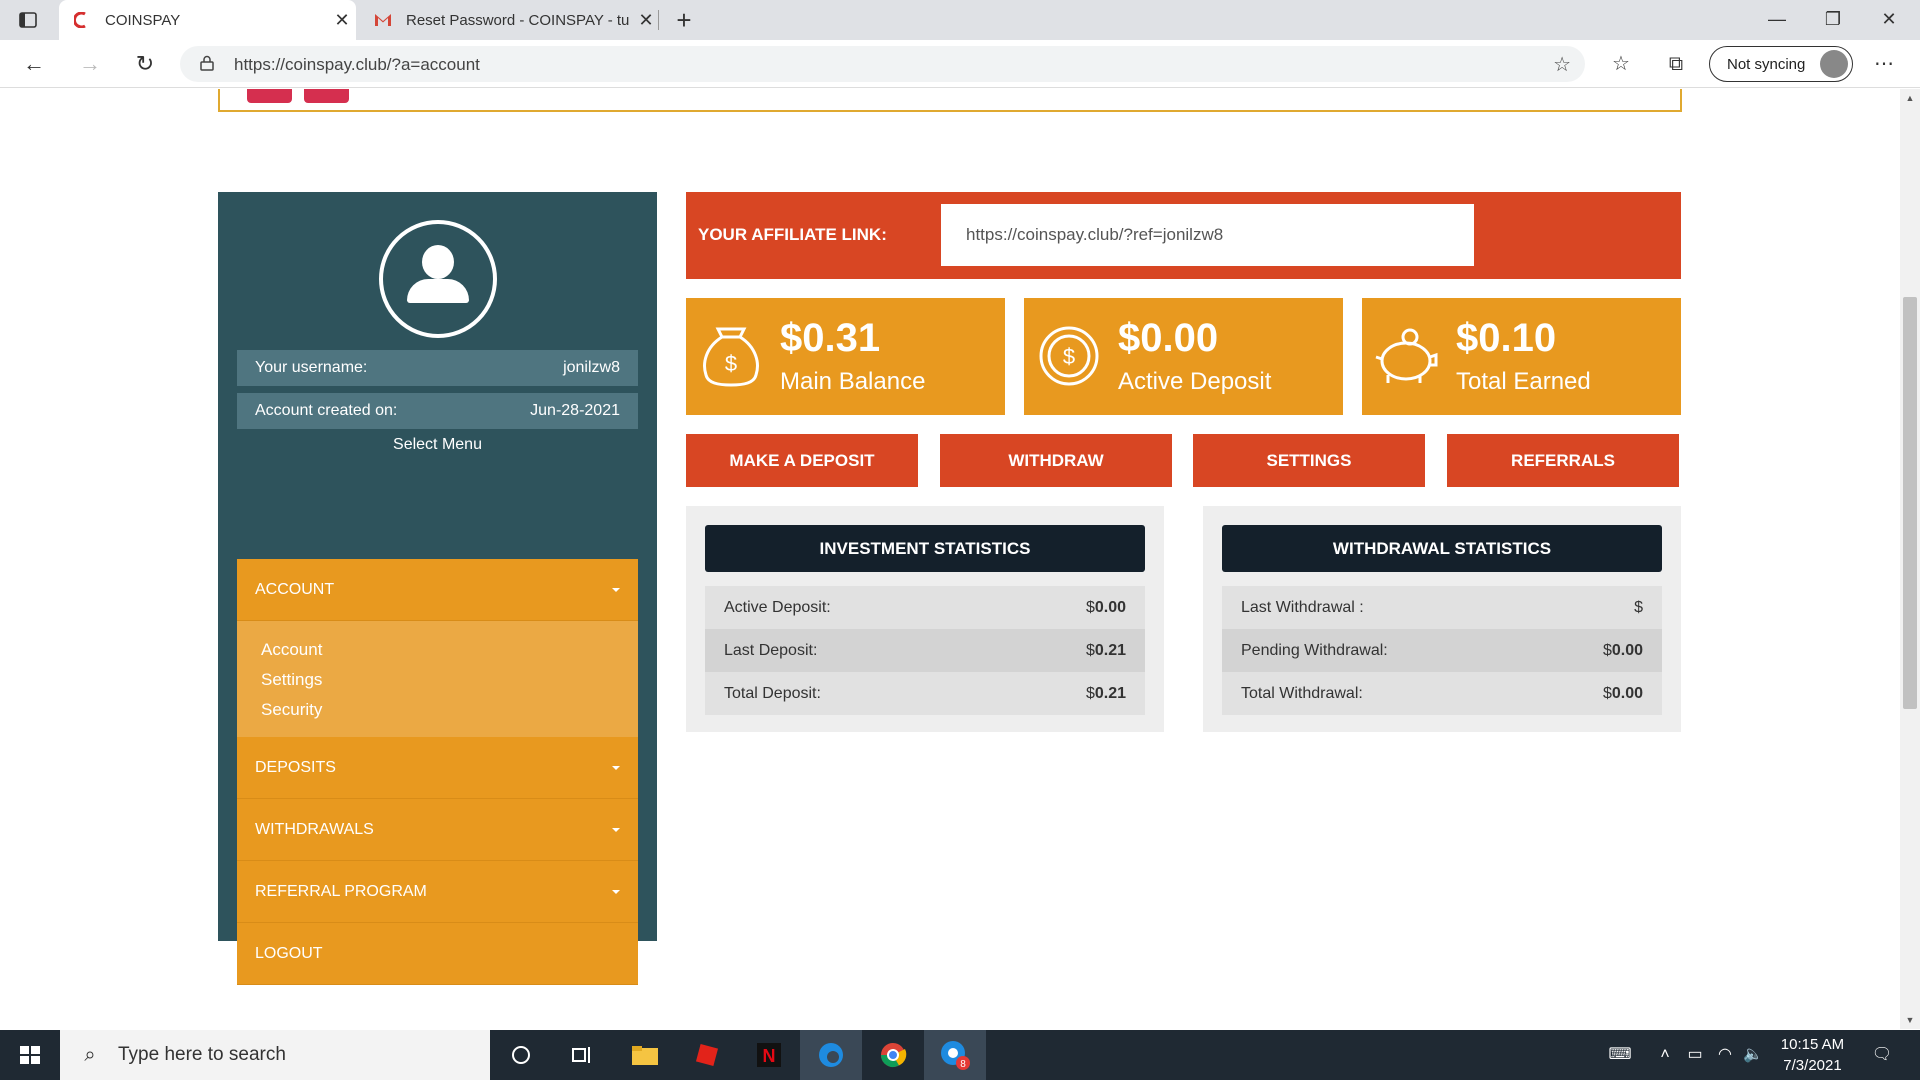 This screenshot has width=1920, height=1085. What do you see at coordinates (295, 589) in the screenshot?
I see `menu-item-label: ACCOUNT` at bounding box center [295, 589].